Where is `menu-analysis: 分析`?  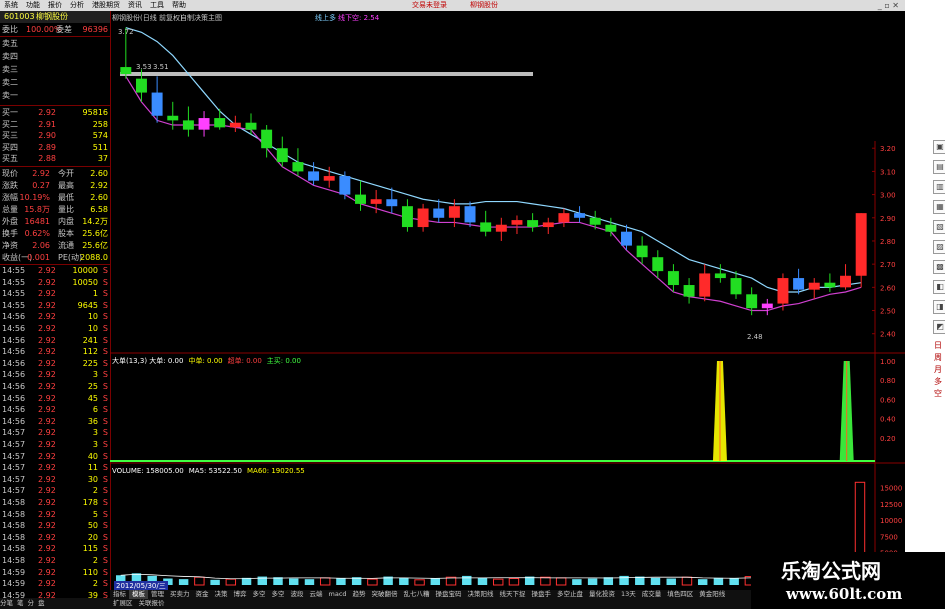
menu-analysis: 分析 is located at coordinates (77, 5).